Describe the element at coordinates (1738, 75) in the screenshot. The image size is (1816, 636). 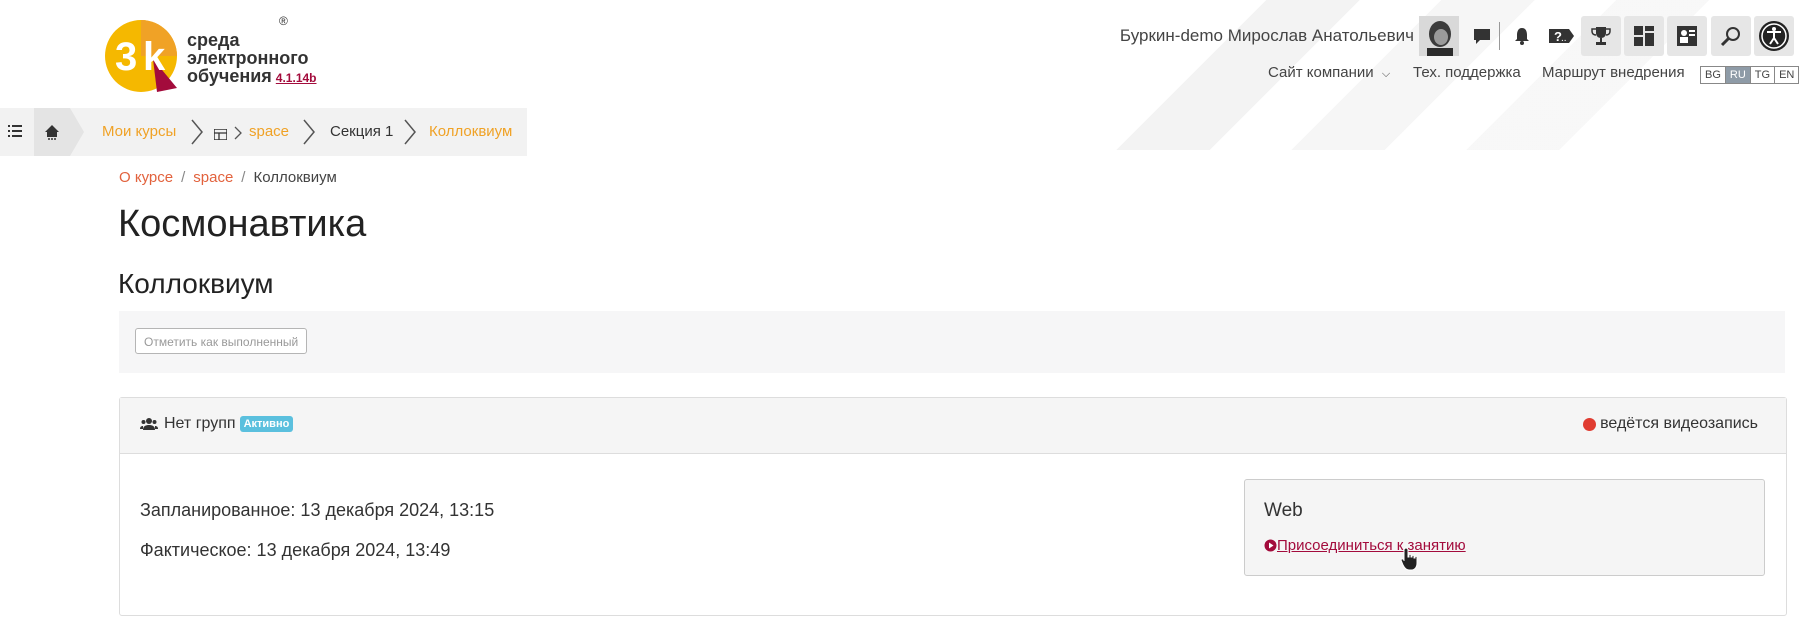
I see `lang-ru: RU` at that location.